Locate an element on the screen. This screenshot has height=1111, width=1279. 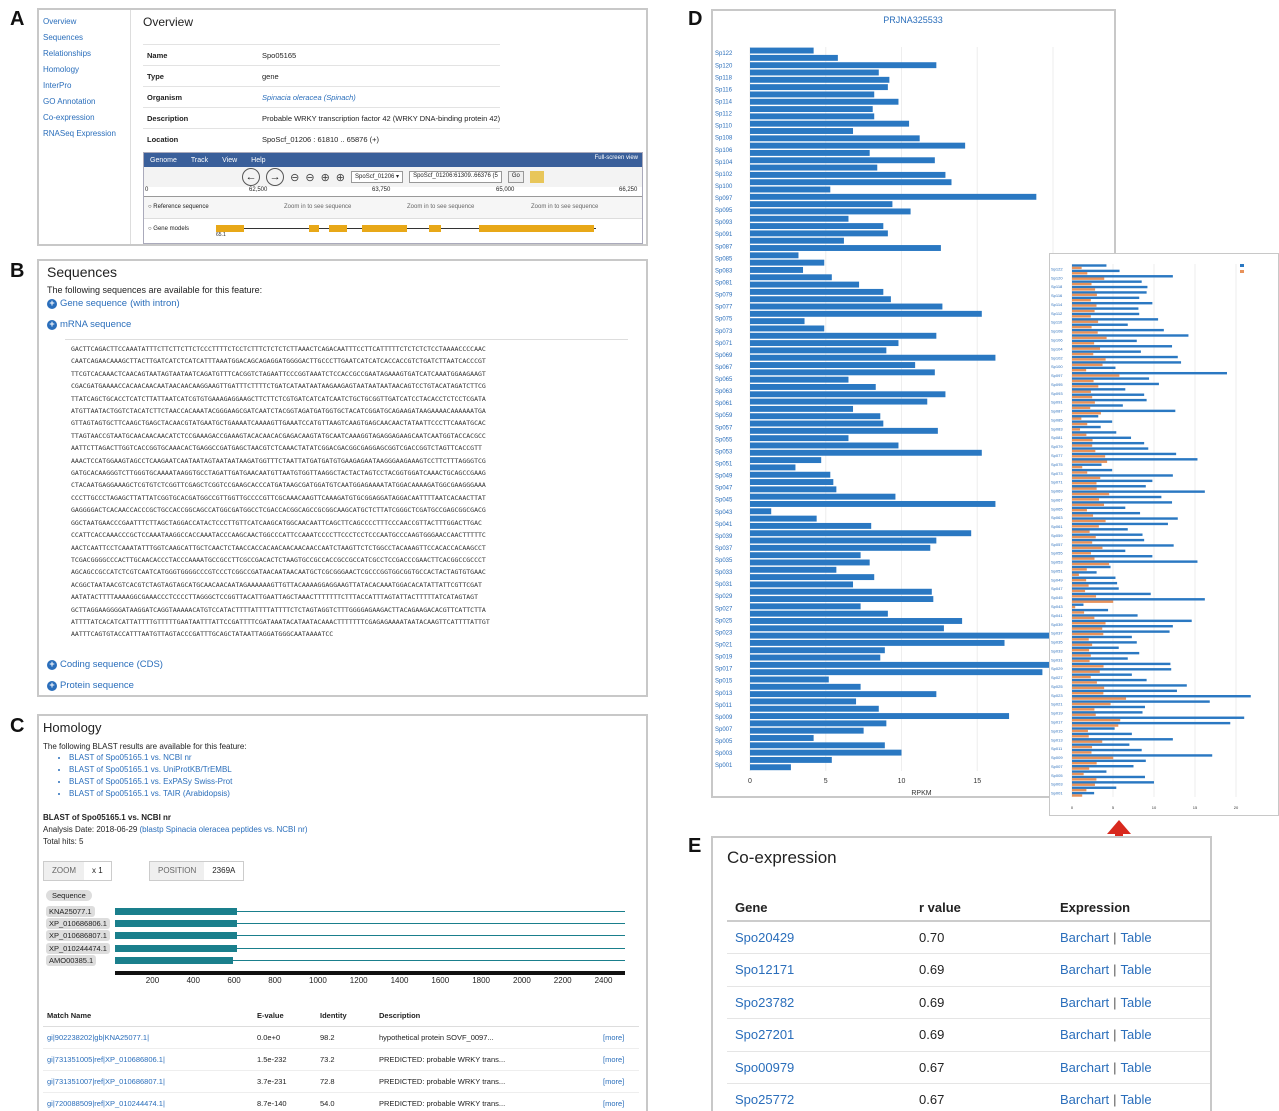
sidebar-item-rnaseq-expression: RNASeq Expression is located at coordinates (84, 134).